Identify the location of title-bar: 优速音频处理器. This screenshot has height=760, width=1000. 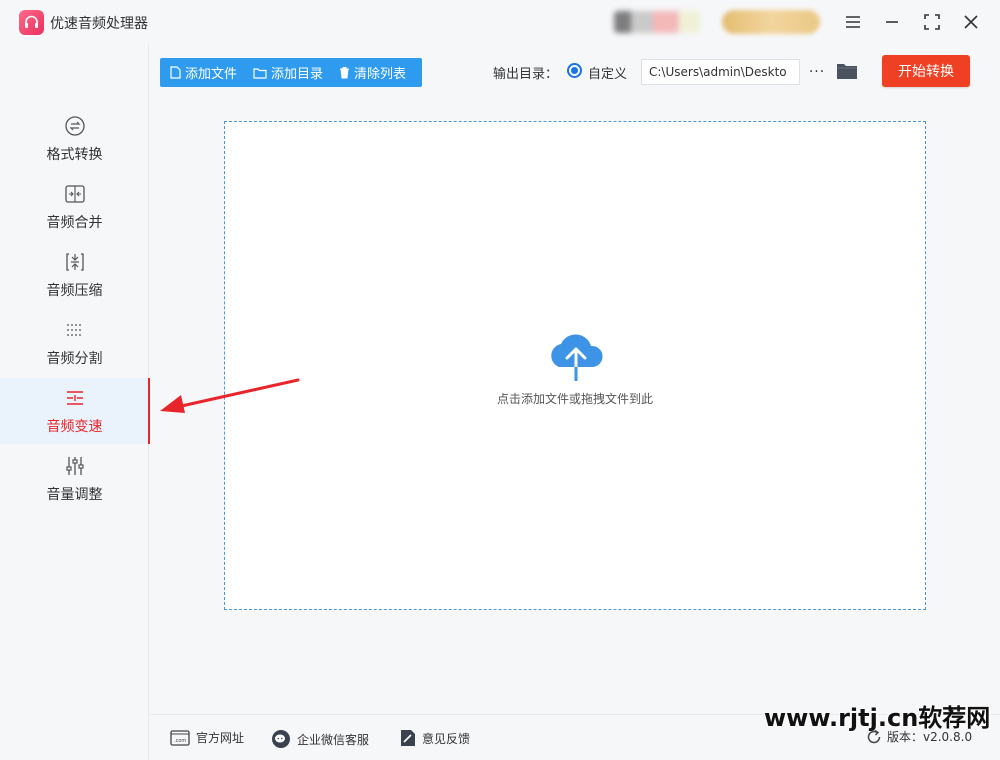
(500, 22).